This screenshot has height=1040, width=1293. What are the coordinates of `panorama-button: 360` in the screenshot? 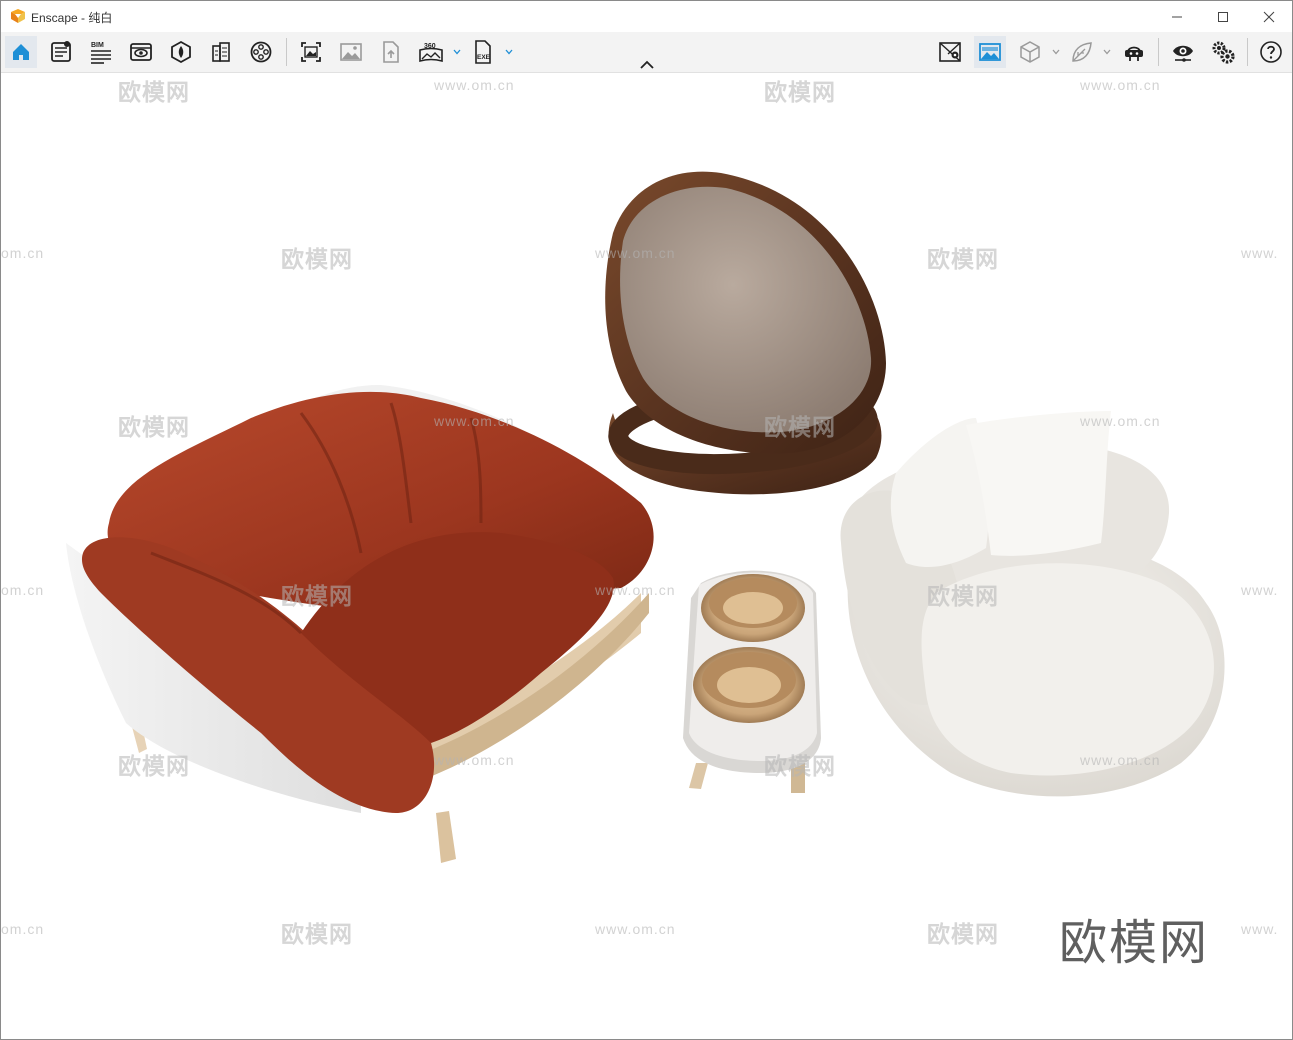 It's located at (431, 52).